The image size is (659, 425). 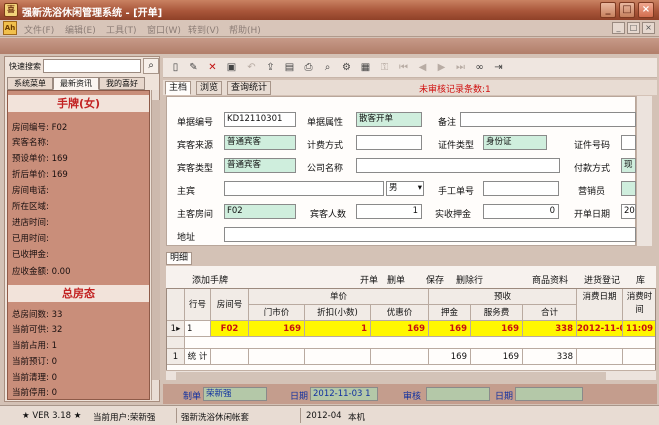 What do you see at coordinates (369, 279) in the screenshot?
I see `open-bill-button: 开单` at bounding box center [369, 279].